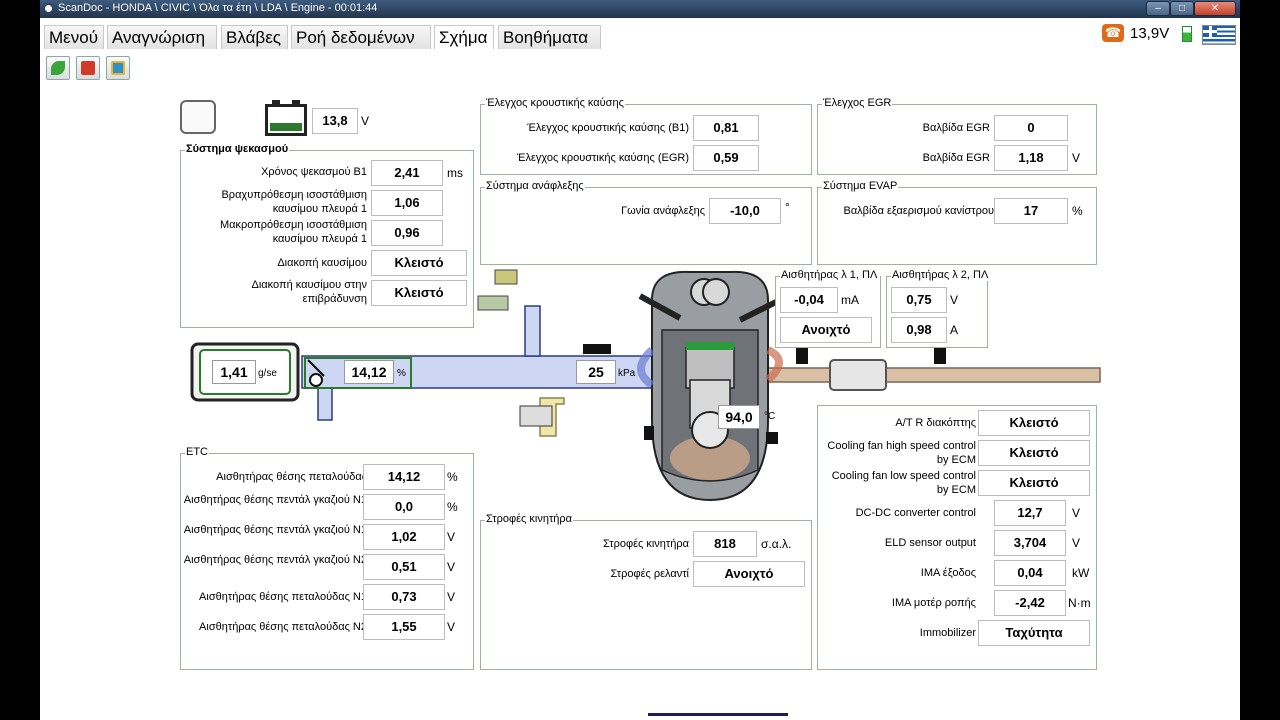 This screenshot has width=1280, height=720. What do you see at coordinates (710, 386) in the screenshot?
I see `engine-block` at bounding box center [710, 386].